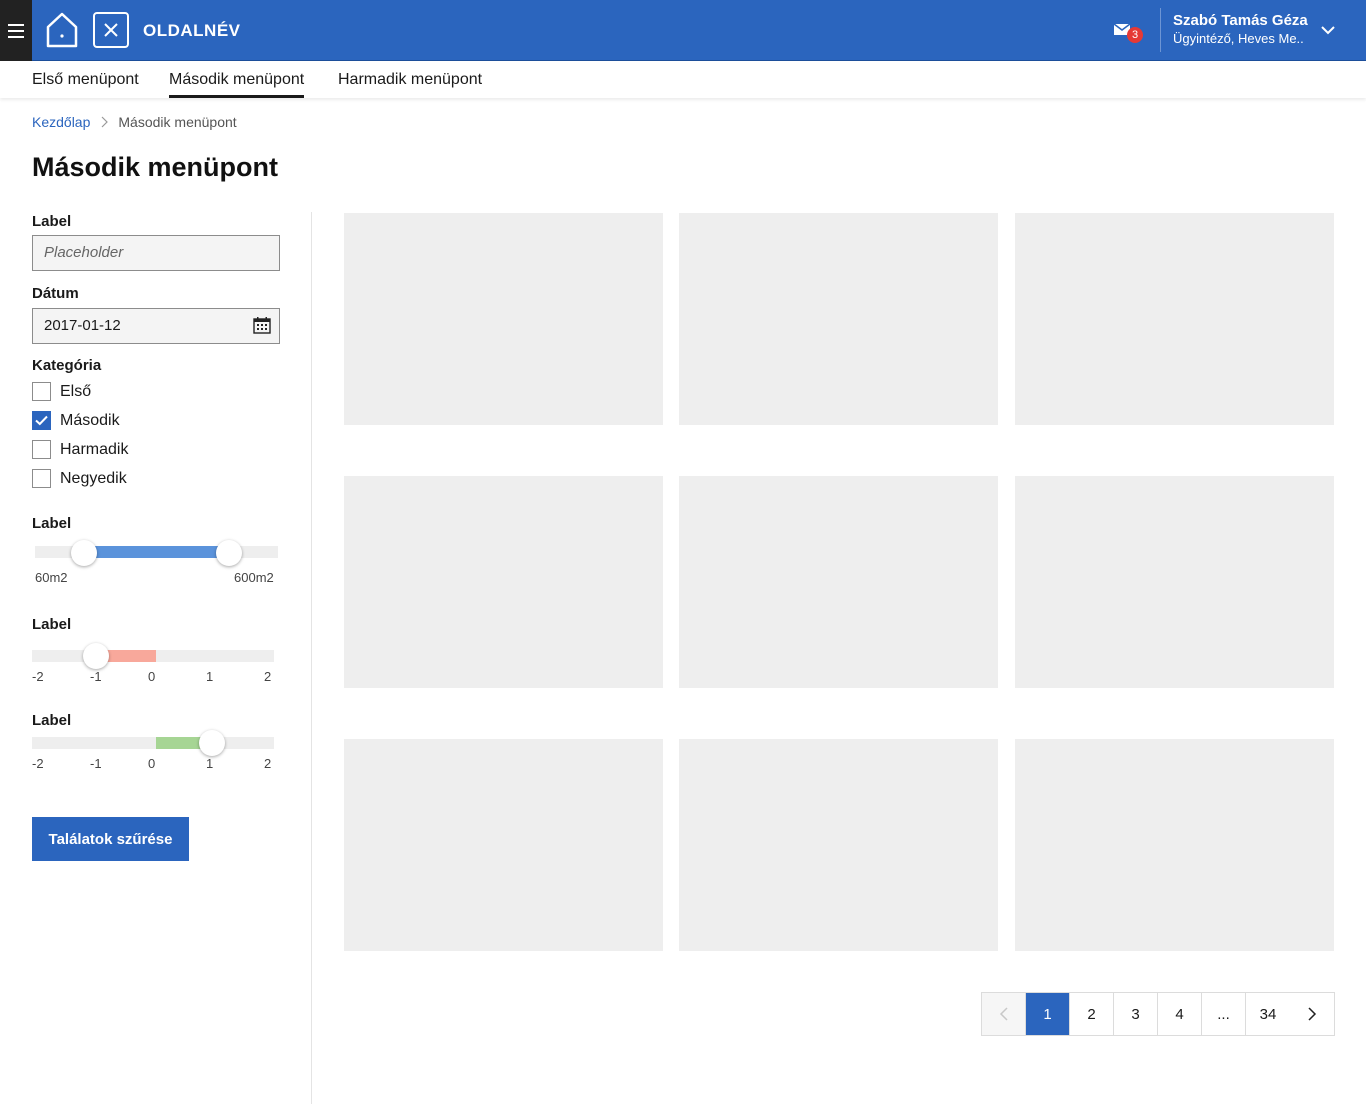 The height and width of the screenshot is (1104, 1366). I want to click on breadcrumb: Kezdőlap Második menüpont, so click(134, 122).